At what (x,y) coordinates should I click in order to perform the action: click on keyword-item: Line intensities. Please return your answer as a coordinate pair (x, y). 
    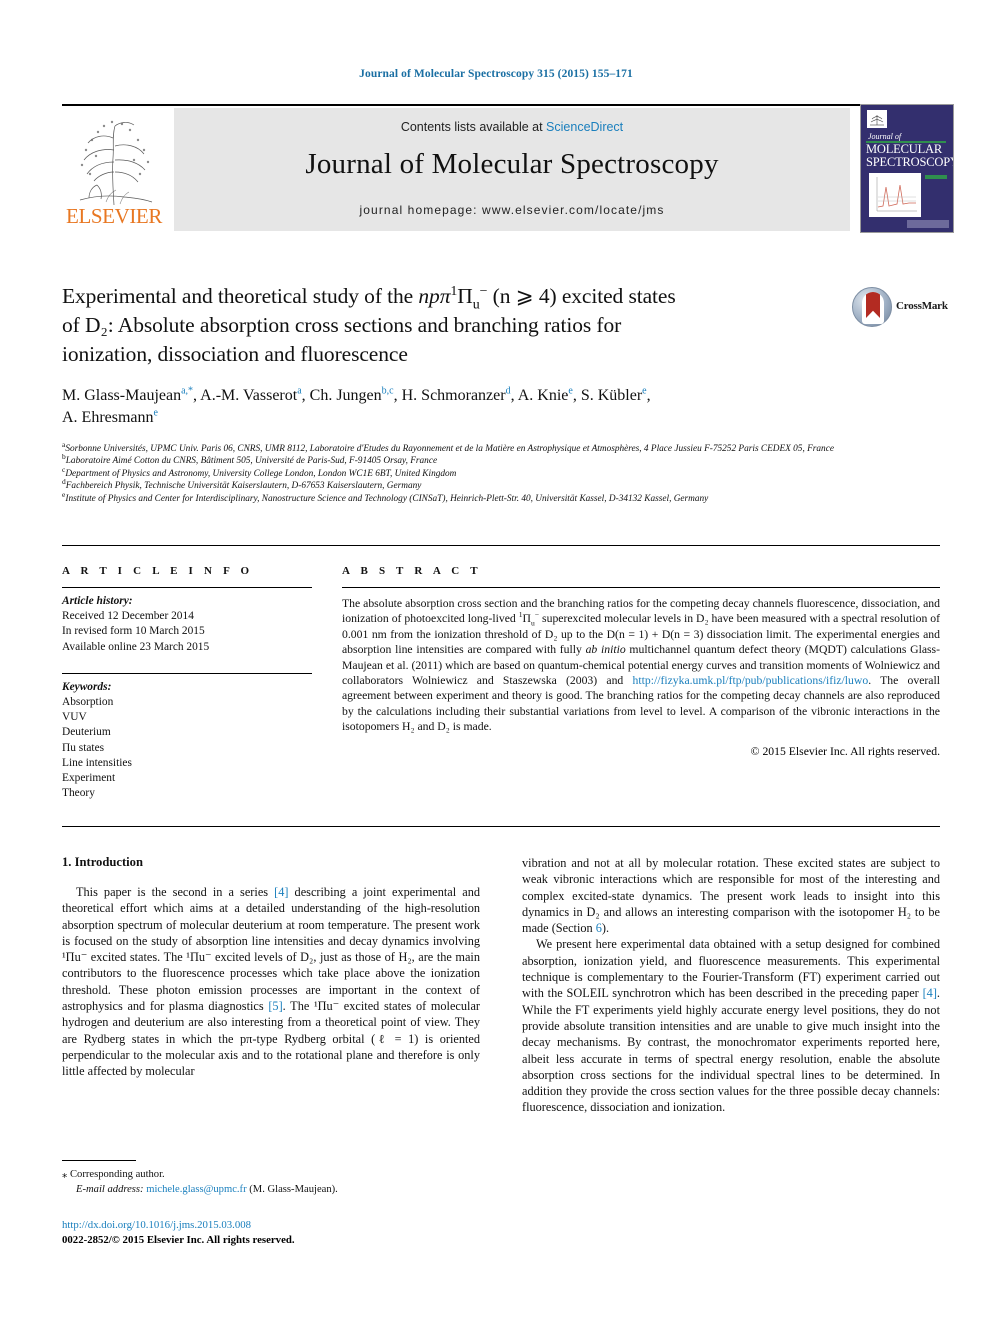
    Looking at the image, I should click on (97, 762).